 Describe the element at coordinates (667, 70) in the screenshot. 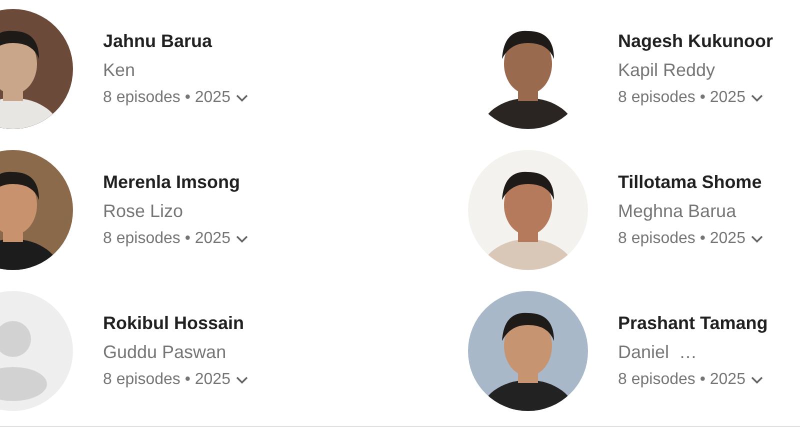

I see `character-name: Kapil Reddy` at that location.